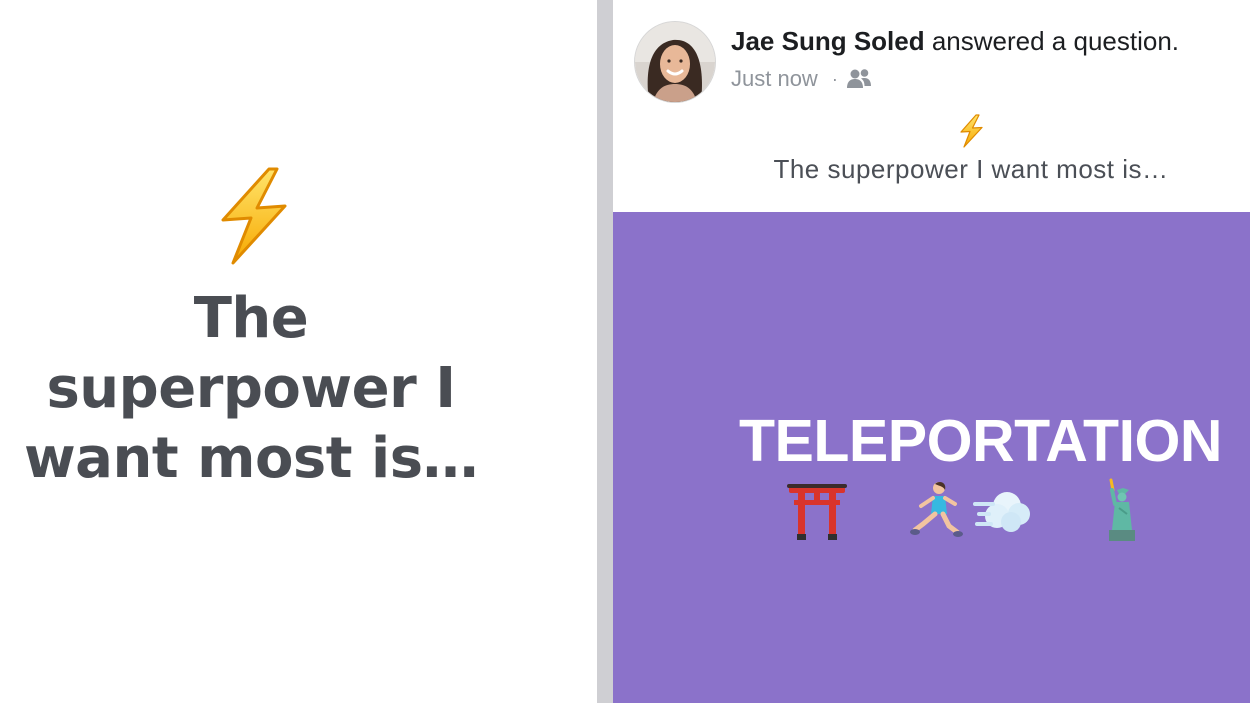 This screenshot has height=703, width=1250. I want to click on profile-photo-icon, so click(675, 62).